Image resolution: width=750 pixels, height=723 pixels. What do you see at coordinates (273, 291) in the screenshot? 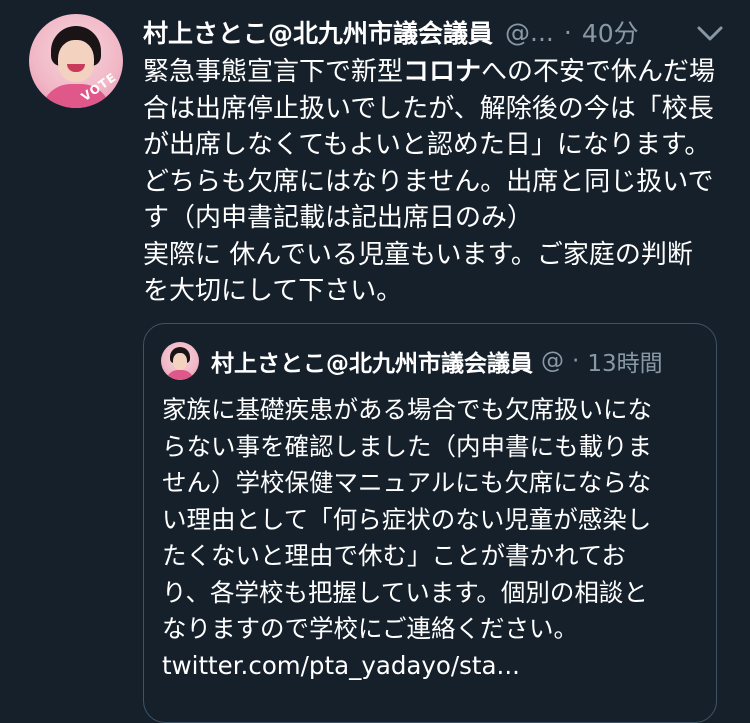
I see `tweet-body-line: を大切にして下さい。` at bounding box center [273, 291].